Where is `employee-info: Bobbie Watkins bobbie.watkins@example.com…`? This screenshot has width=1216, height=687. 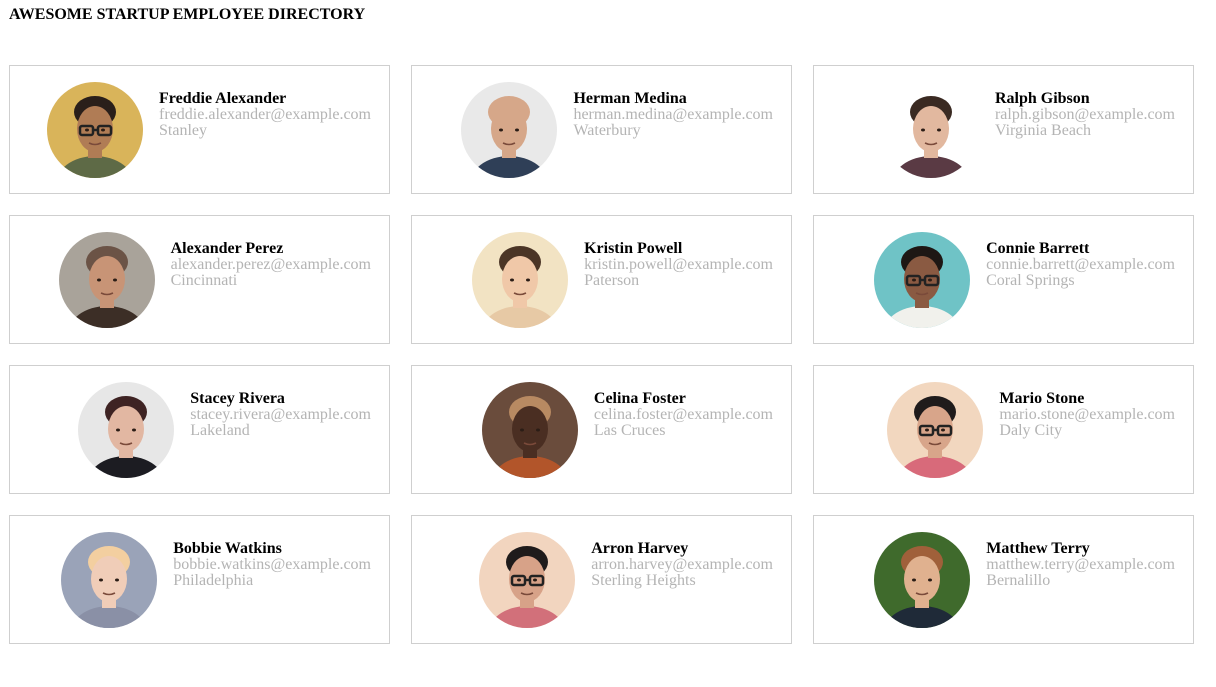 employee-info: Bobbie Watkins bobbie.watkins@example.com… is located at coordinates (272, 565).